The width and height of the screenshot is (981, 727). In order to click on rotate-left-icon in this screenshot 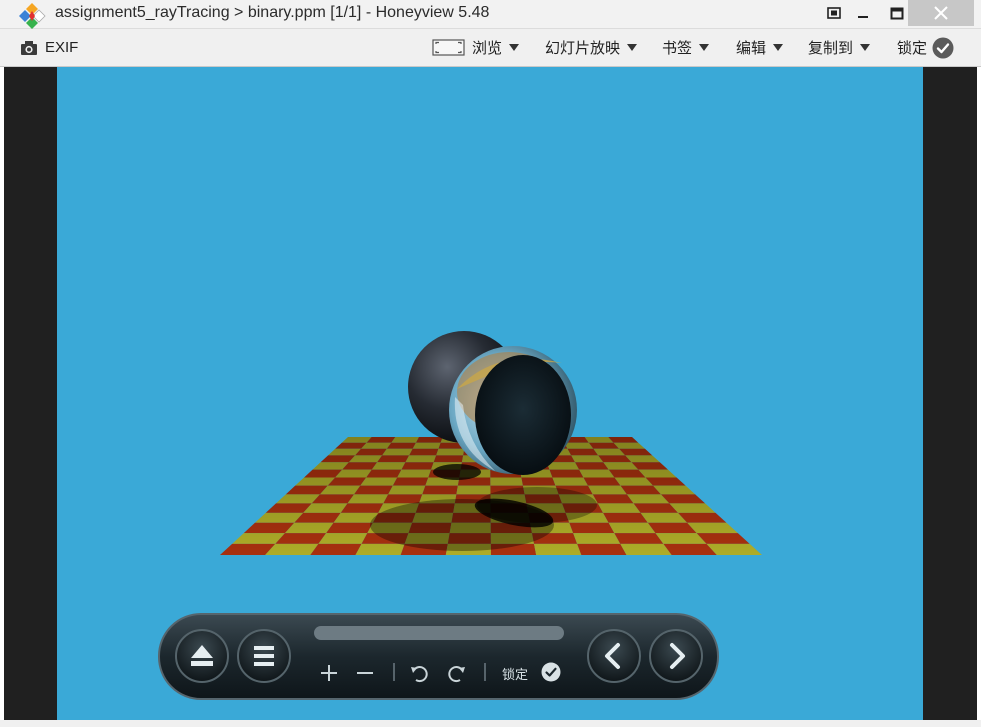, I will do `click(419, 674)`.